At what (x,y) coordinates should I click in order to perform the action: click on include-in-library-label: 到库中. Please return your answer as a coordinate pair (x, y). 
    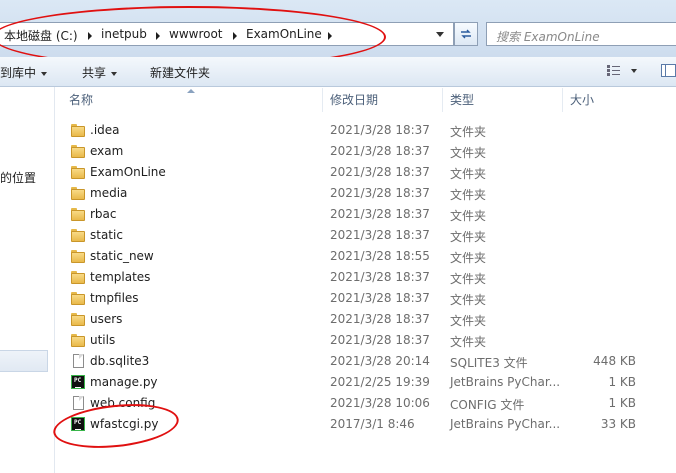
    Looking at the image, I should click on (18, 73).